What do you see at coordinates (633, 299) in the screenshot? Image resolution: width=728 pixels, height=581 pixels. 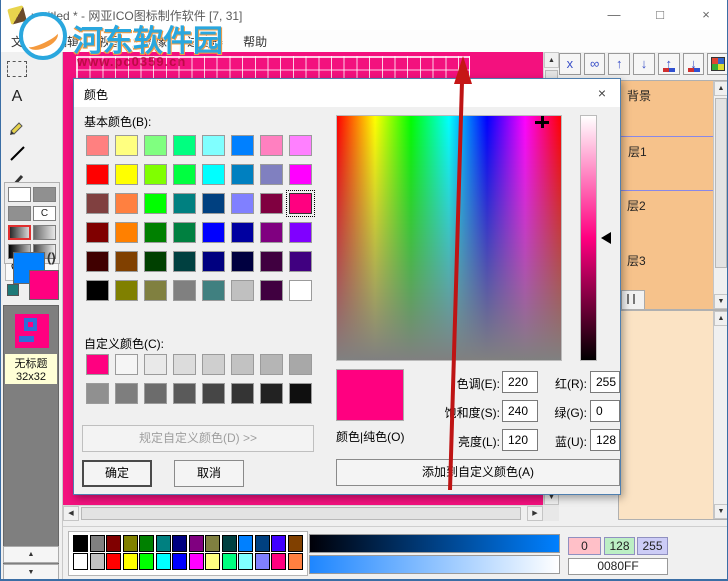 I see `partial-tab` at bounding box center [633, 299].